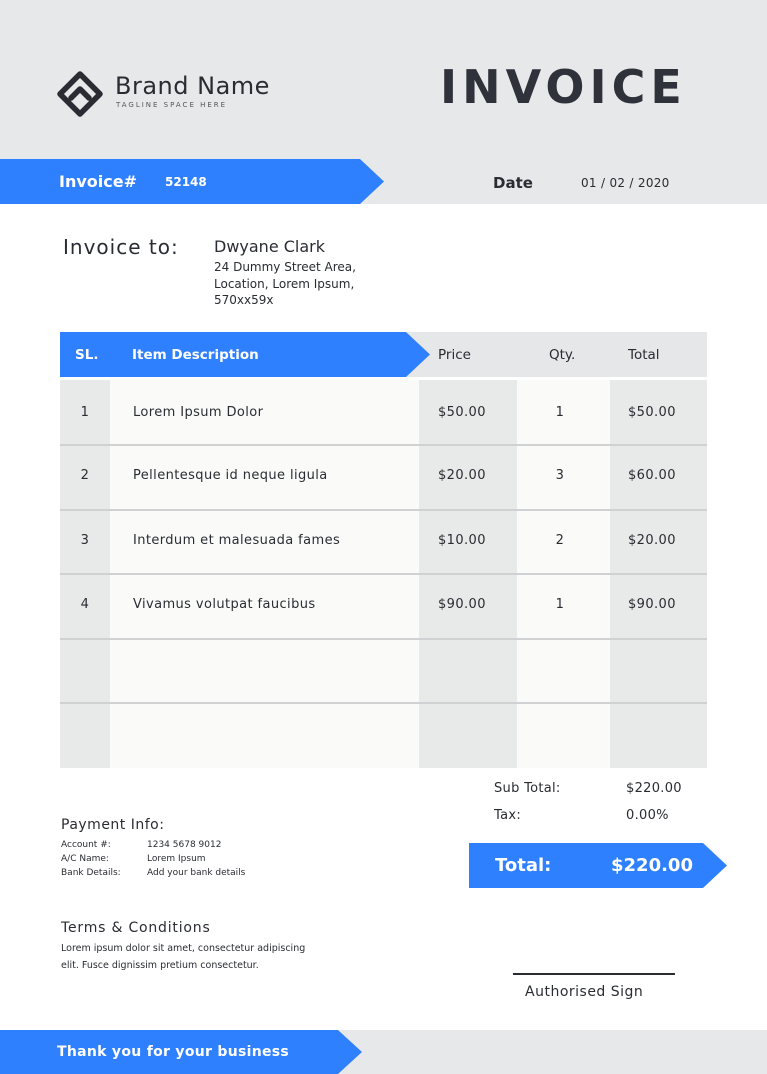  Describe the element at coordinates (192, 86) in the screenshot. I see `brand-name: Brand Name` at that location.